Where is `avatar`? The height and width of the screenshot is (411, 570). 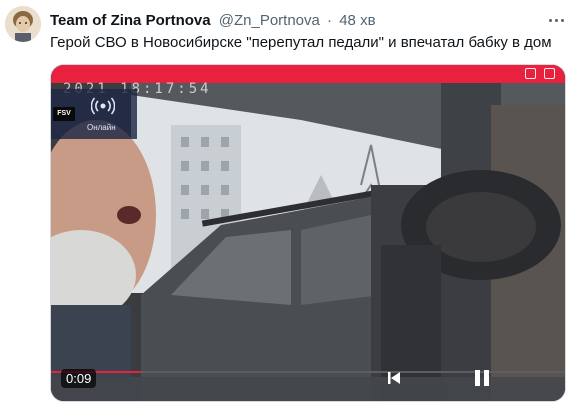
avatar is located at coordinates (23, 24).